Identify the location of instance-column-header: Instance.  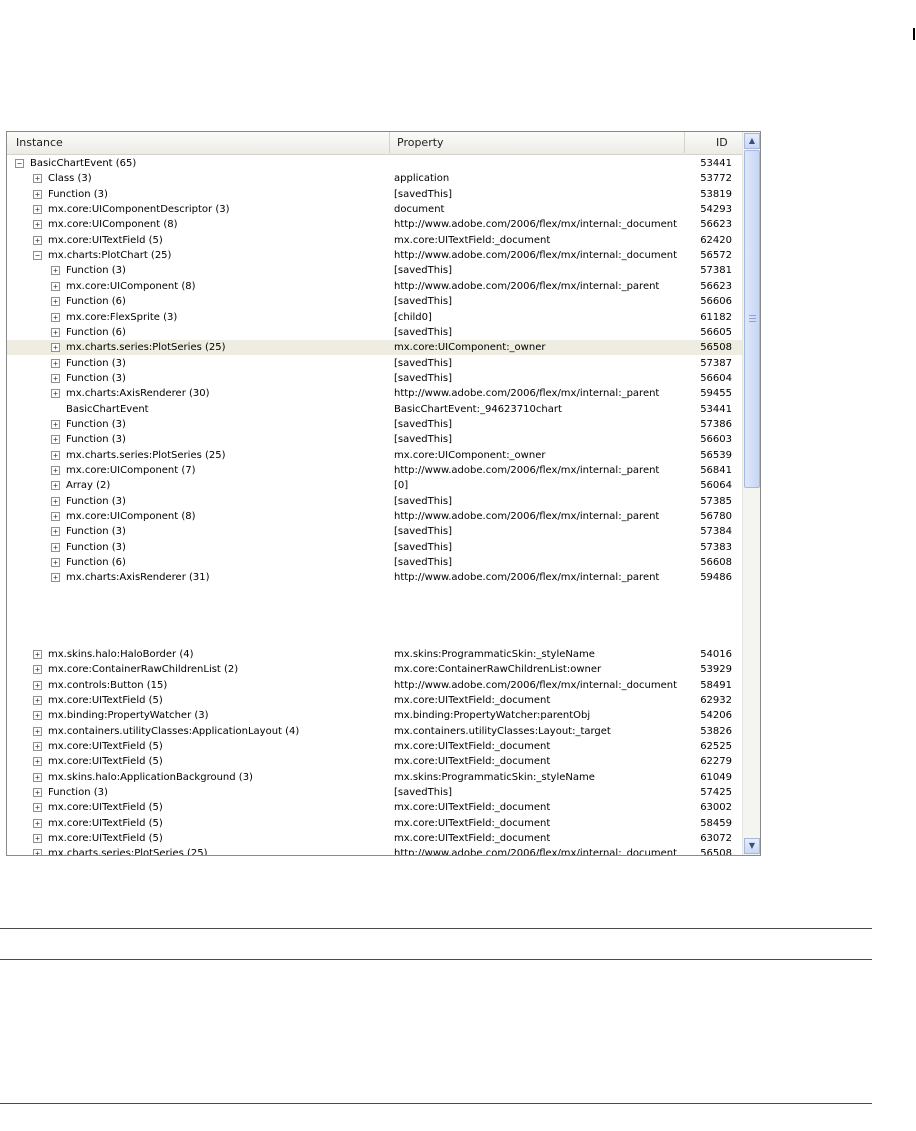
(198, 142).